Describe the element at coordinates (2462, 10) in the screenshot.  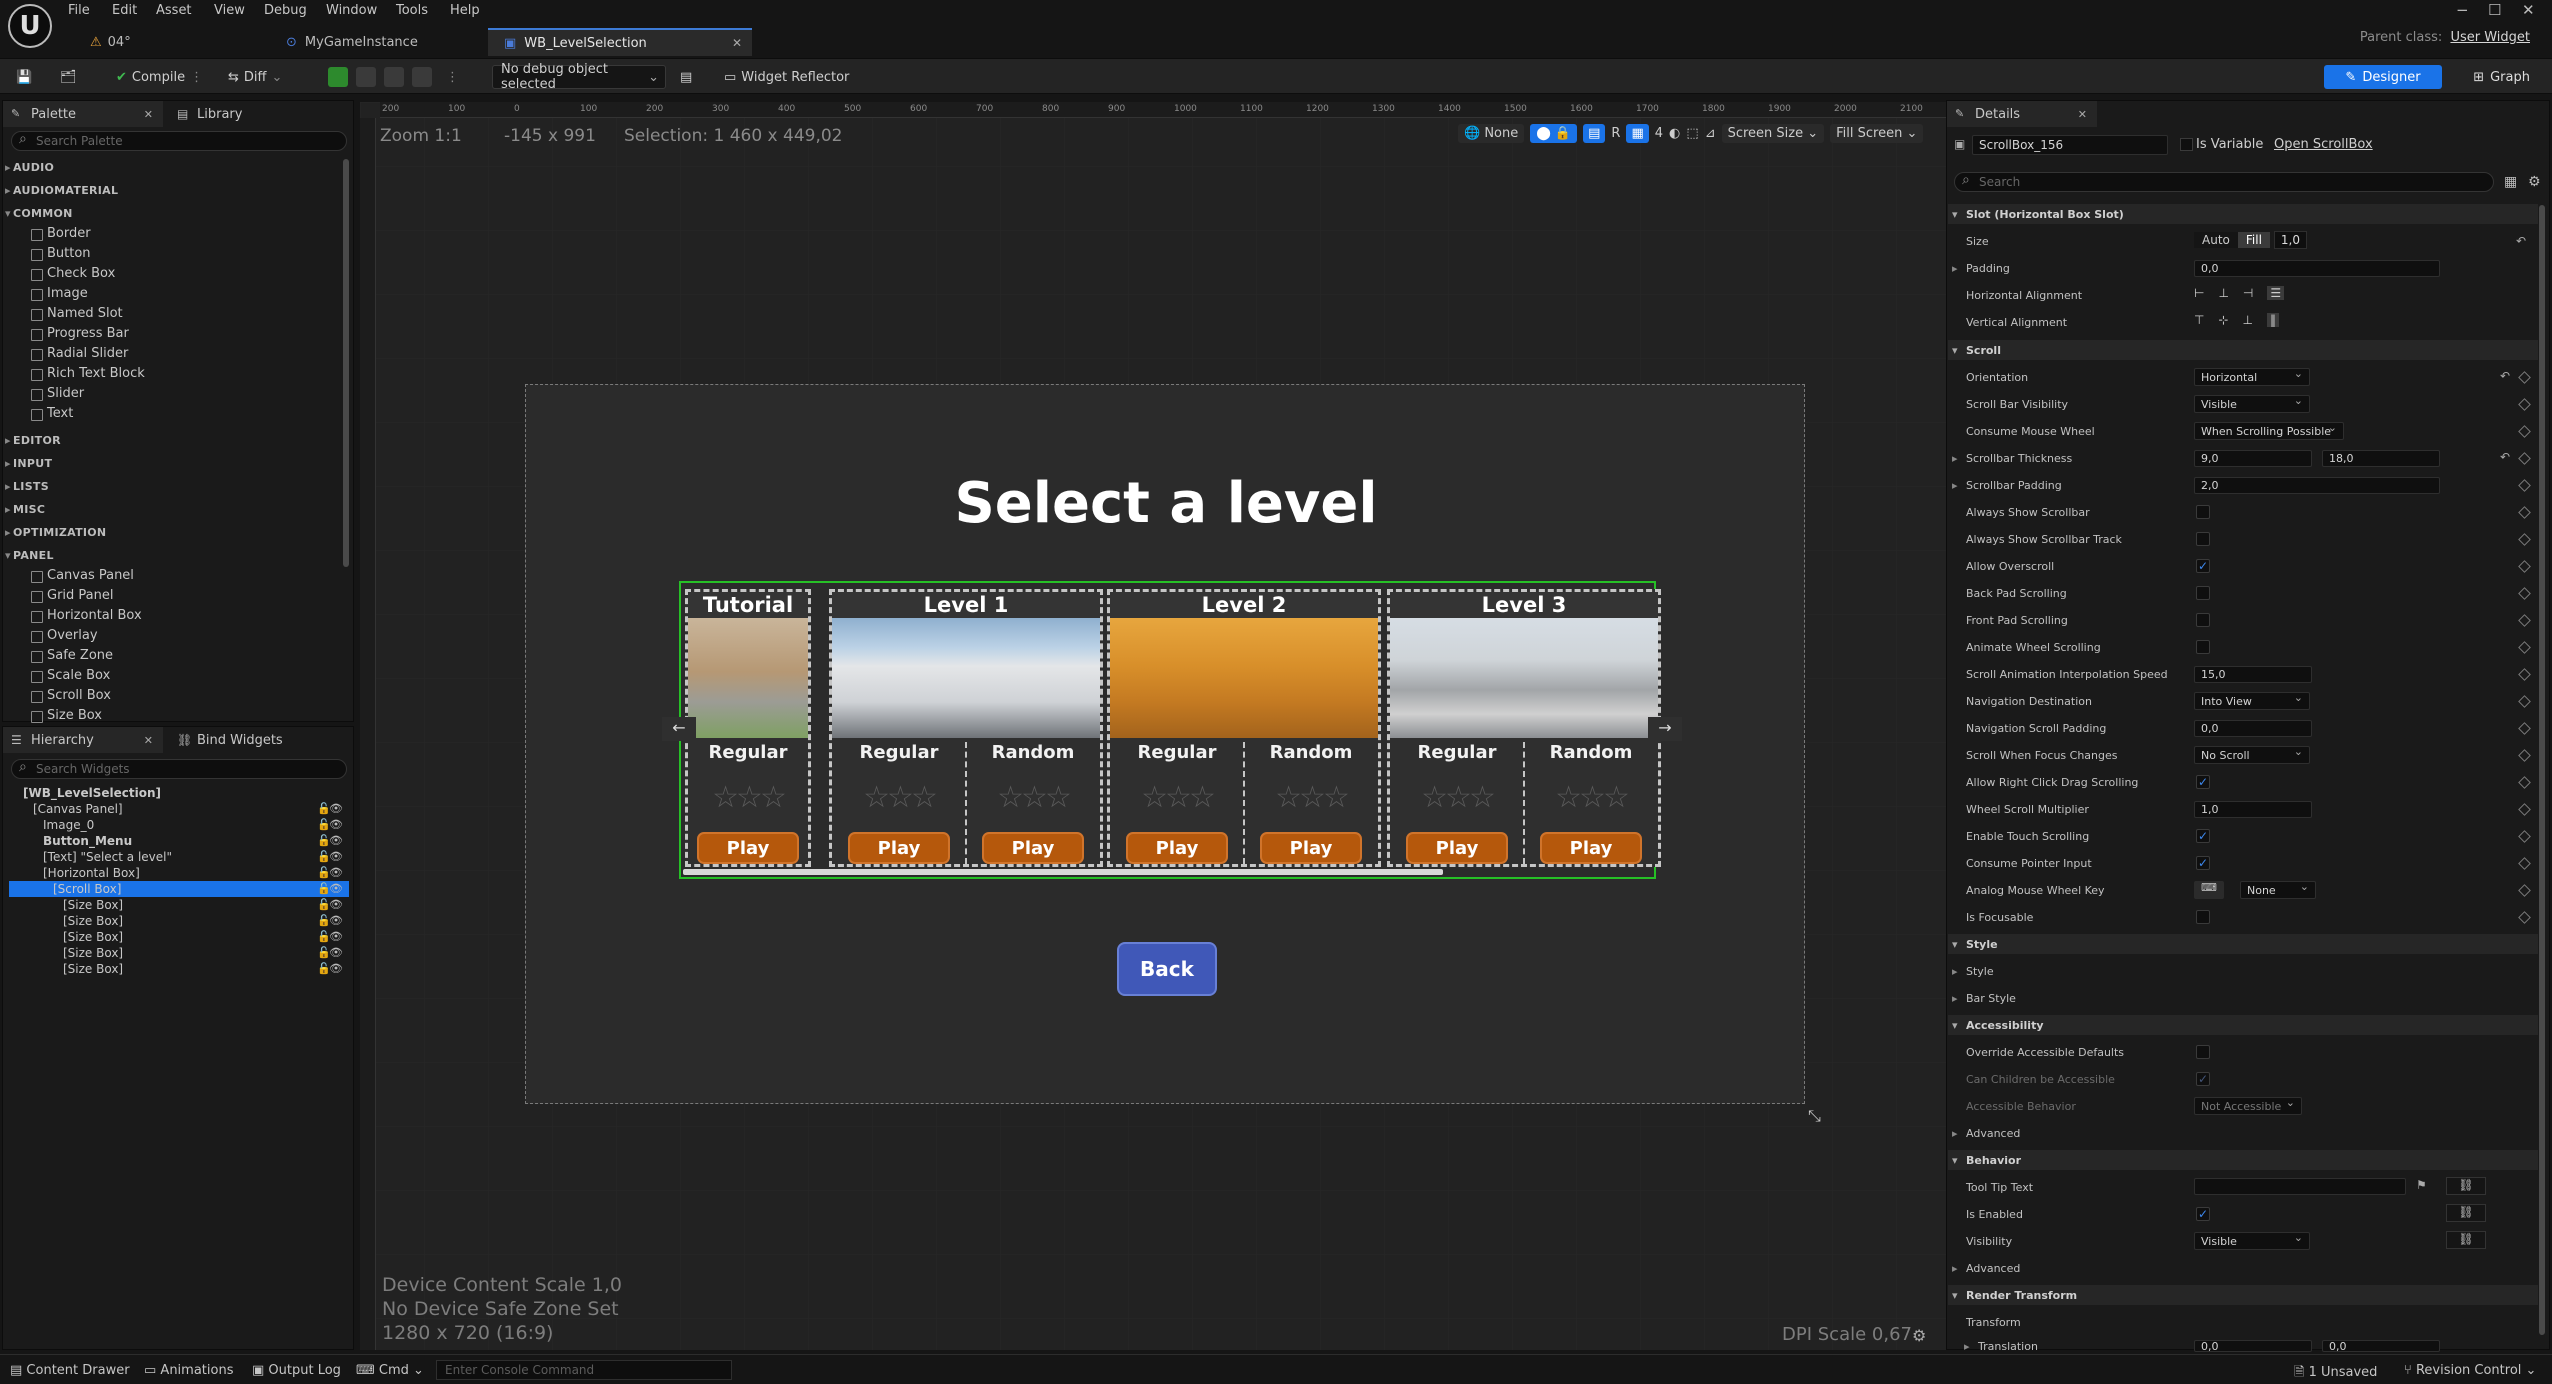
I see `minimize-icon: −` at that location.